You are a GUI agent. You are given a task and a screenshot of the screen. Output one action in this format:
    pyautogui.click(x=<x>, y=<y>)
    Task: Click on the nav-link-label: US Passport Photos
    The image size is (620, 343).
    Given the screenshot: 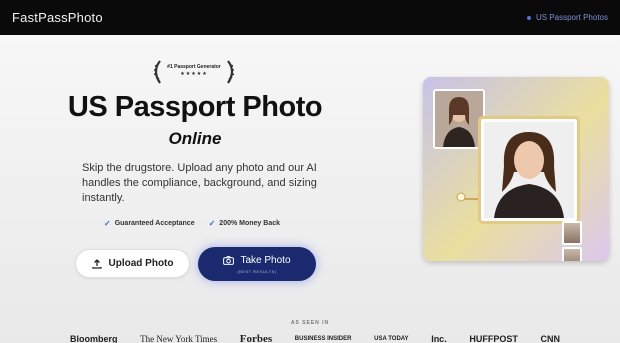 What is the action you would take?
    pyautogui.click(x=571, y=17)
    